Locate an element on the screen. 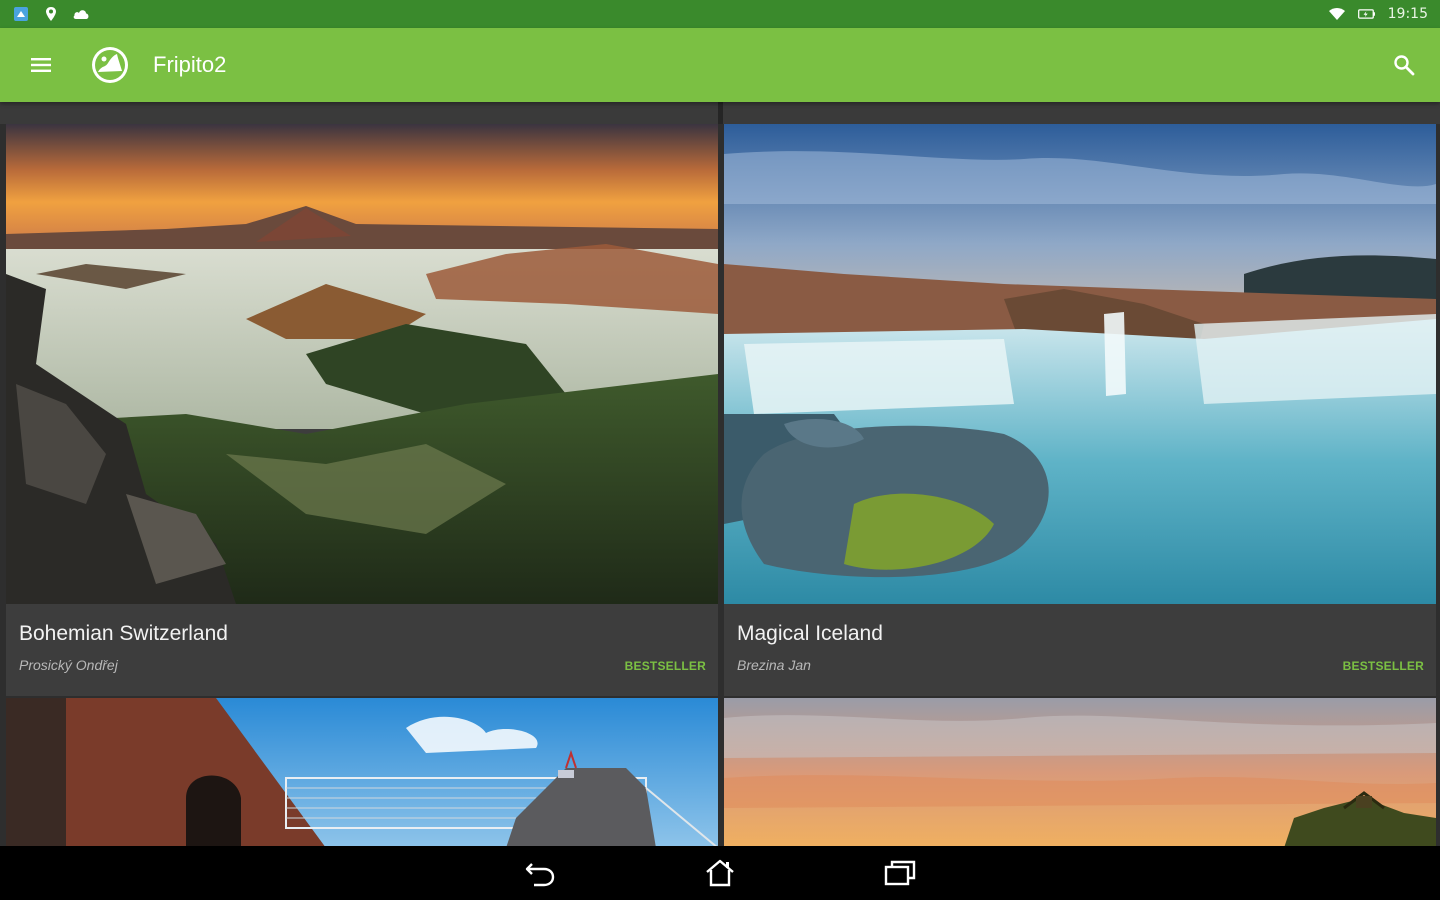 This screenshot has width=1440, height=900. album-author: Prosický Ondřej is located at coordinates (68, 665).